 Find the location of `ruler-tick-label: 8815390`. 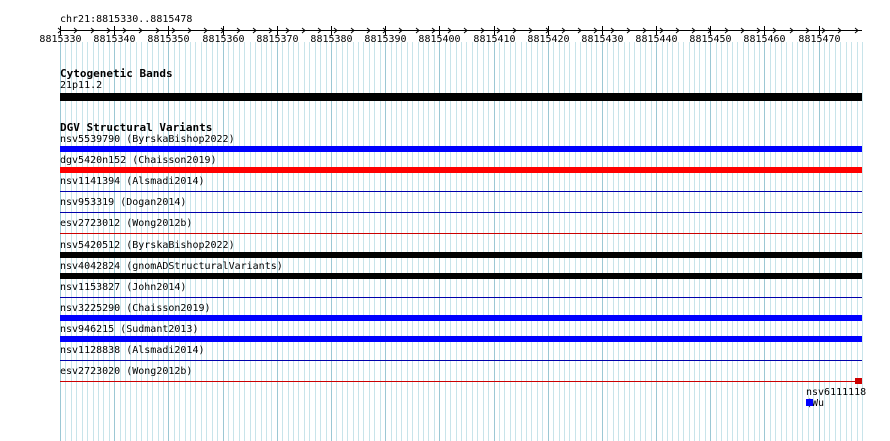

ruler-tick-label: 8815390 is located at coordinates (385, 39).